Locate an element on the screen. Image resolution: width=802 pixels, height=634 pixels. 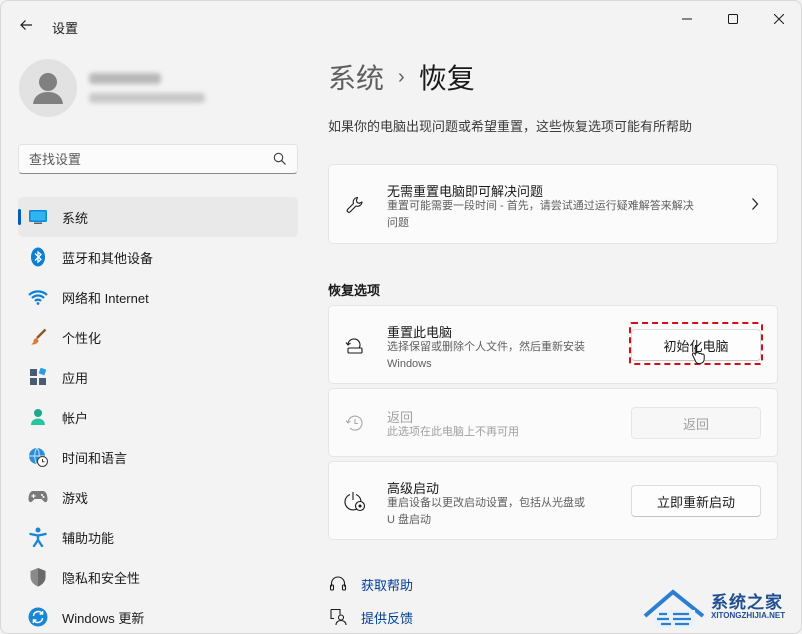
advanced-startup-card: 高级启动 重启设备以更改启动设置，包括从光盘或 U 盘启动 立即重新启动 is located at coordinates (553, 500).